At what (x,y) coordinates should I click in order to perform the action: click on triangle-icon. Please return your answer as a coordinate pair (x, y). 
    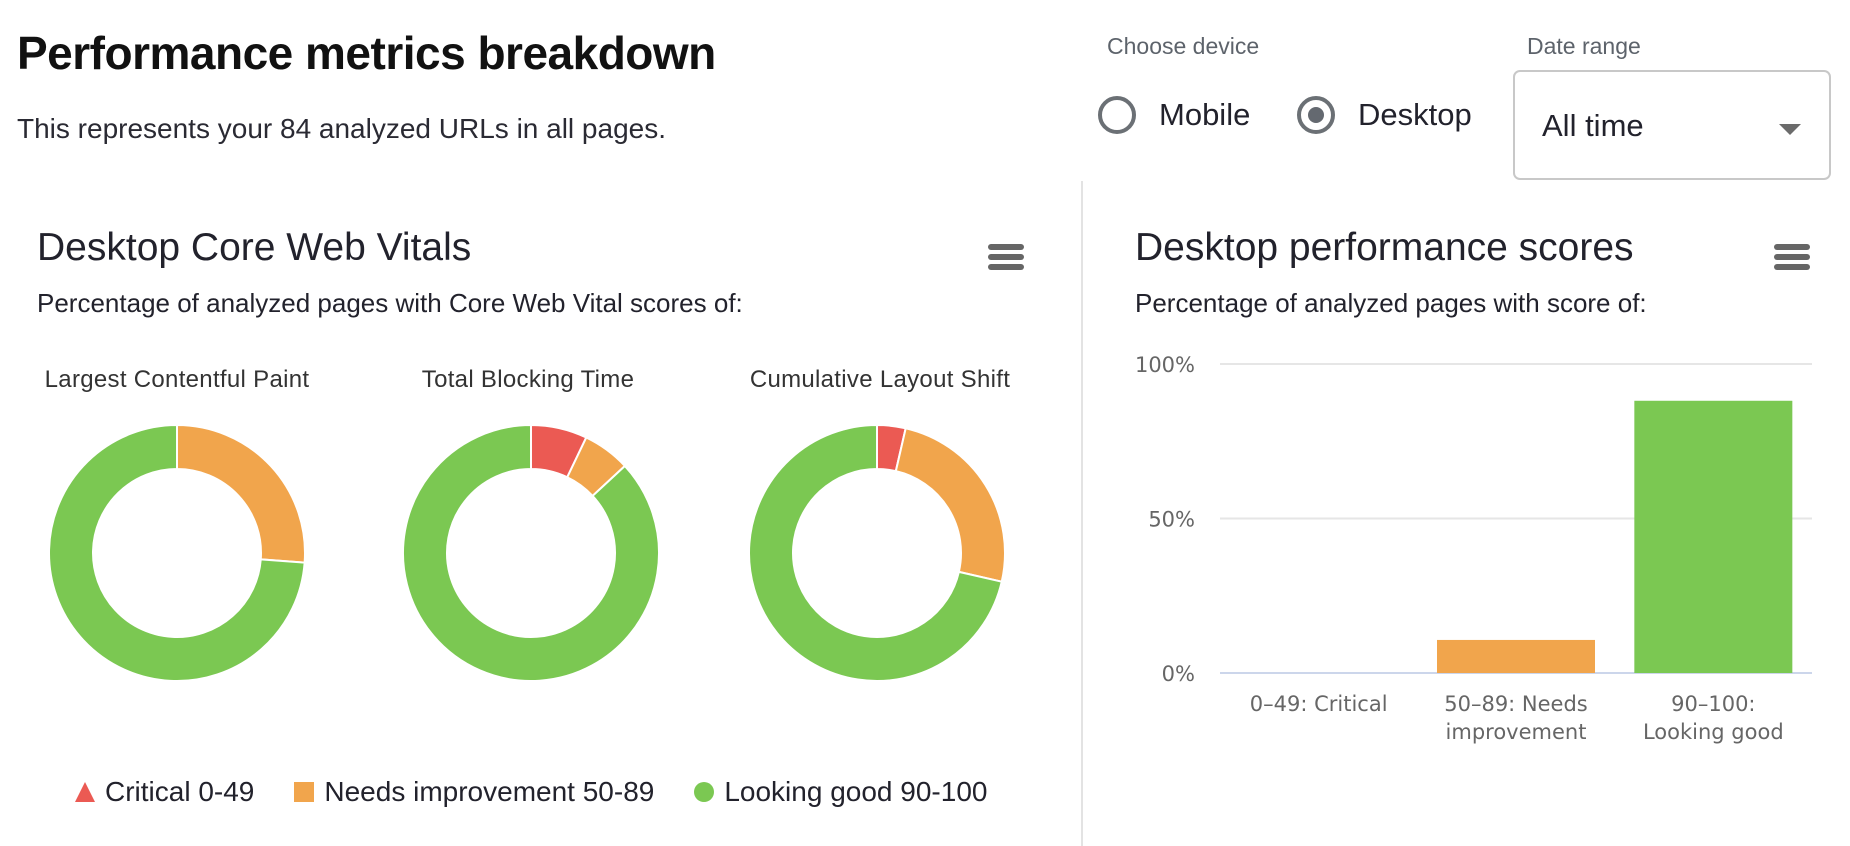
    Looking at the image, I should click on (85, 792).